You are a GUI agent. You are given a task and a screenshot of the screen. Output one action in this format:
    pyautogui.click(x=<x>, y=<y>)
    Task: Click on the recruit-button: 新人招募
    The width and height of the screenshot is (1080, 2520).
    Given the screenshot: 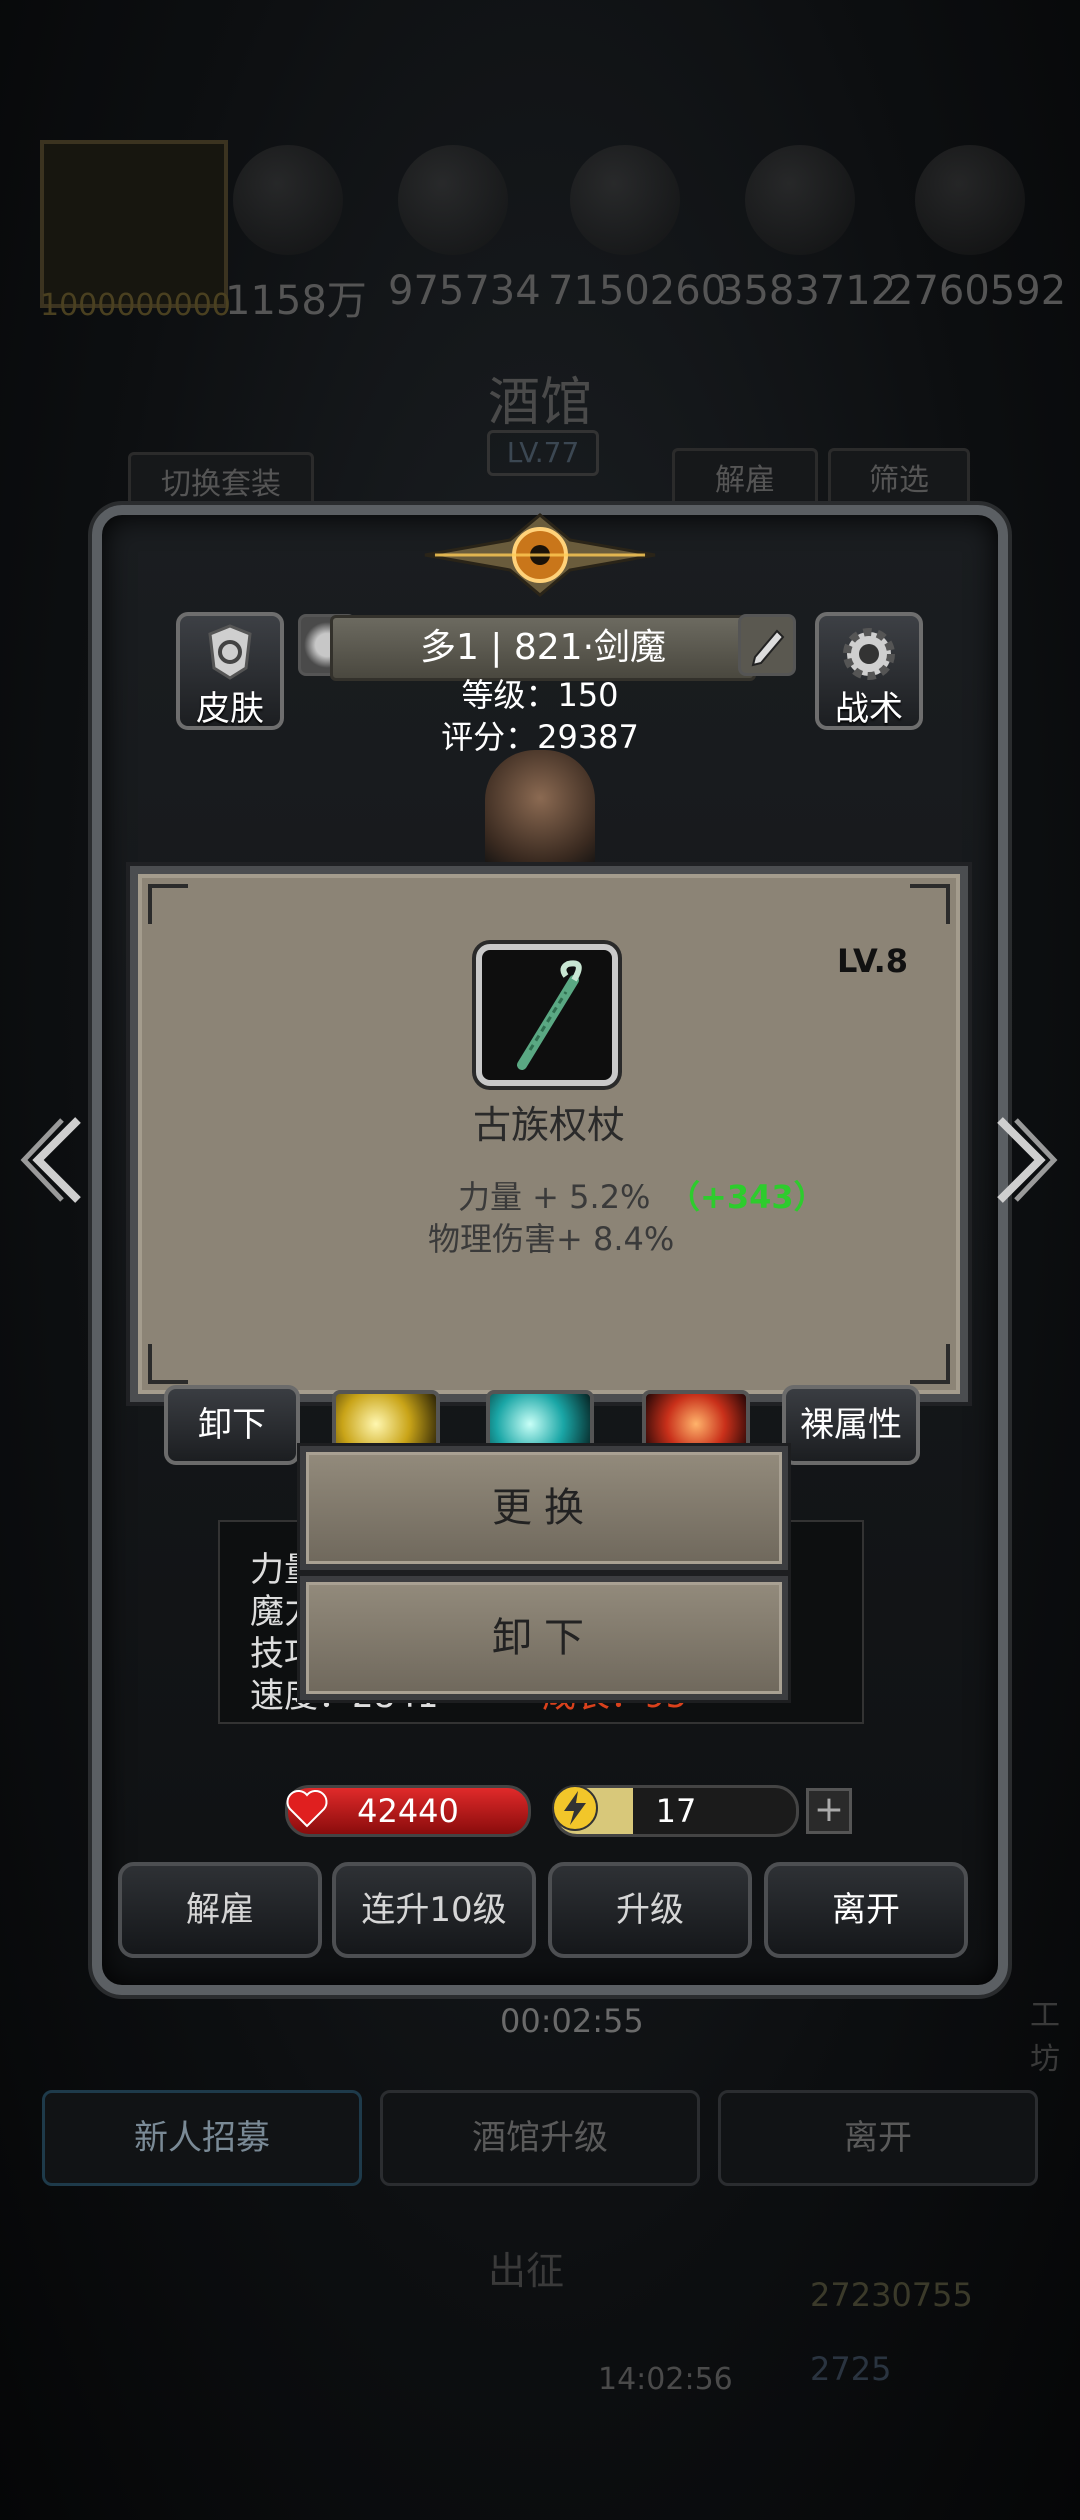 What is the action you would take?
    pyautogui.click(x=202, y=2138)
    